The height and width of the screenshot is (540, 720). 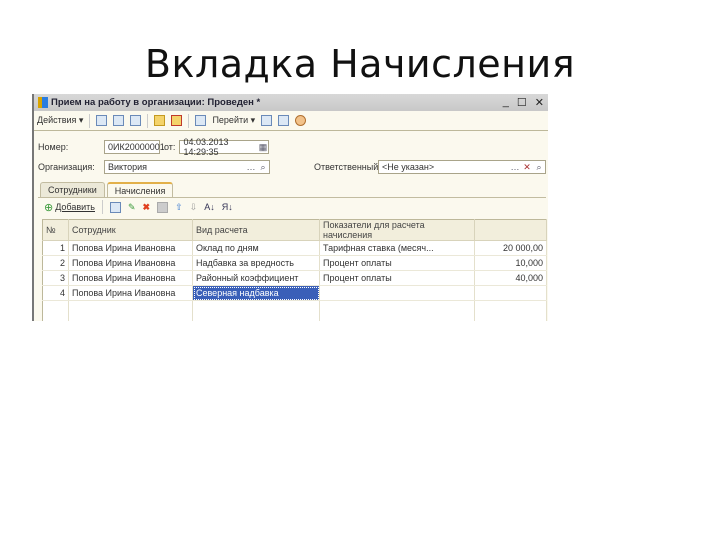 What do you see at coordinates (132, 207) in the screenshot?
I see `edit-icon: ✎` at bounding box center [132, 207].